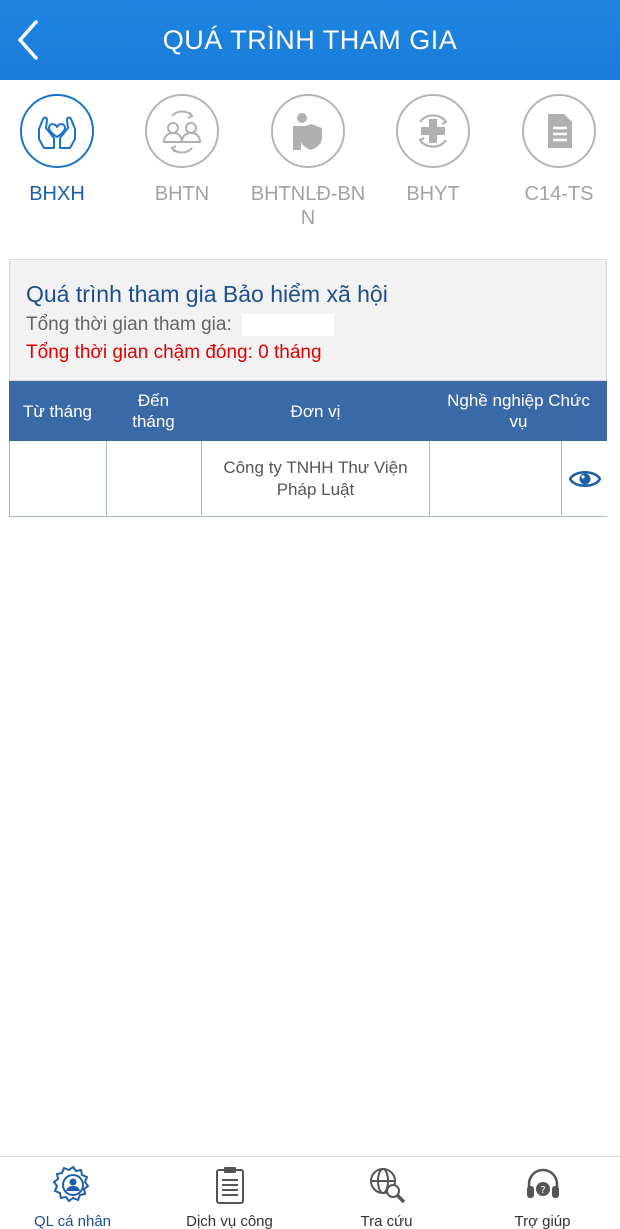 This screenshot has width=620, height=1229. I want to click on clipboard-icon, so click(230, 1185).